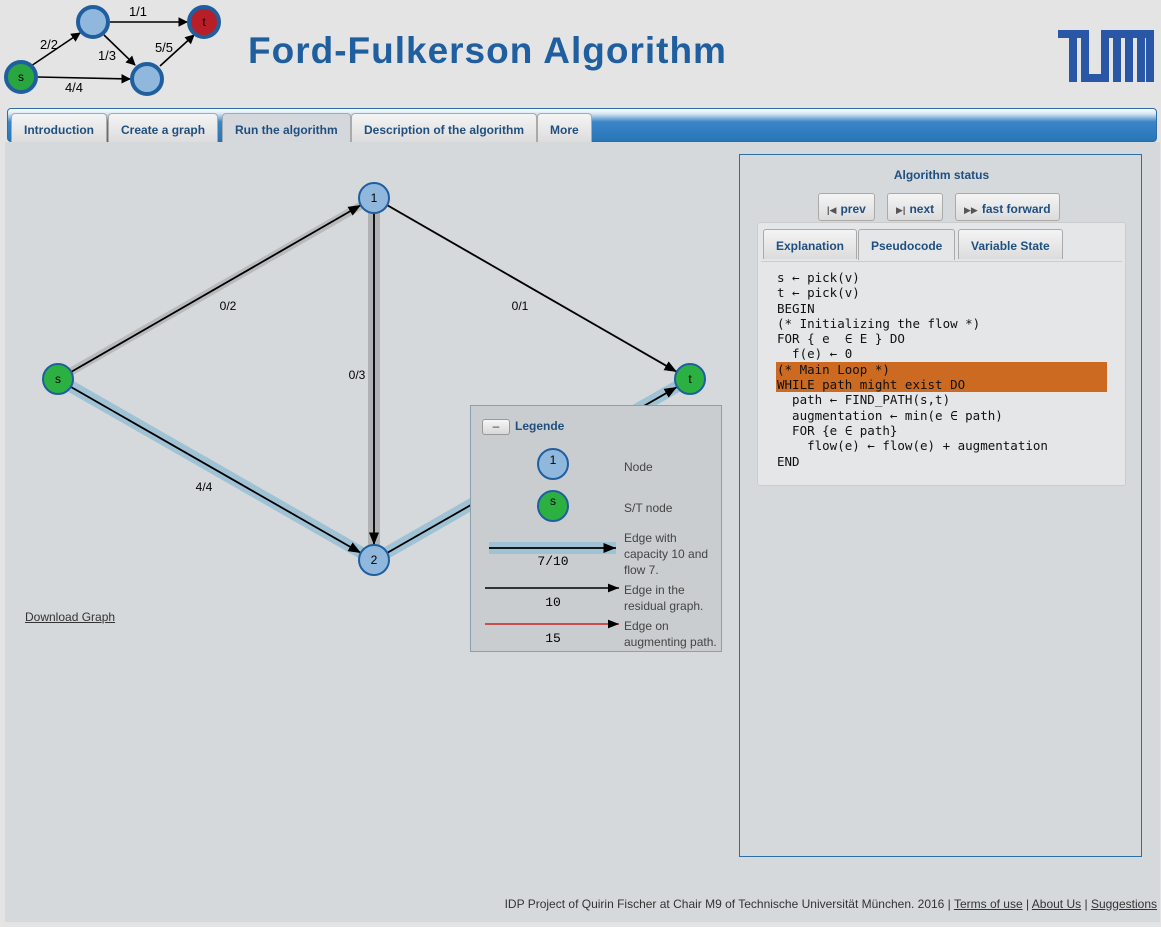 This screenshot has width=1161, height=927. Describe the element at coordinates (879, 323) in the screenshot. I see `code-line: (* Initializing the flow *)` at that location.